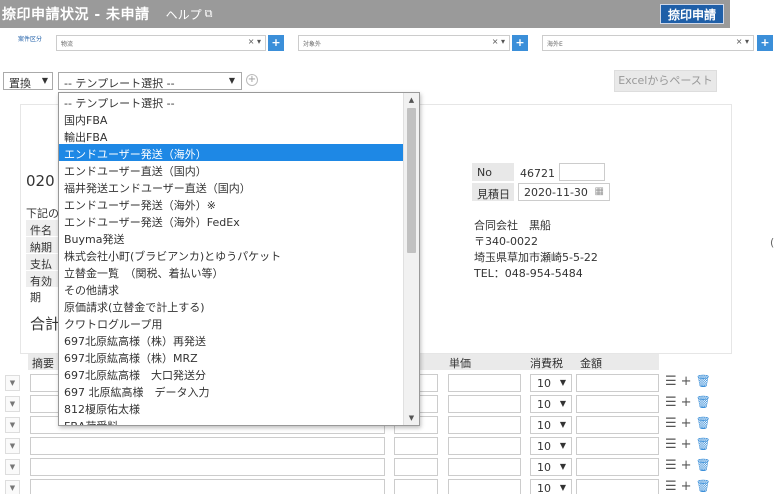 This screenshot has height=494, width=775. Describe the element at coordinates (599, 191) in the screenshot. I see `calendar-icon: ▦` at that location.